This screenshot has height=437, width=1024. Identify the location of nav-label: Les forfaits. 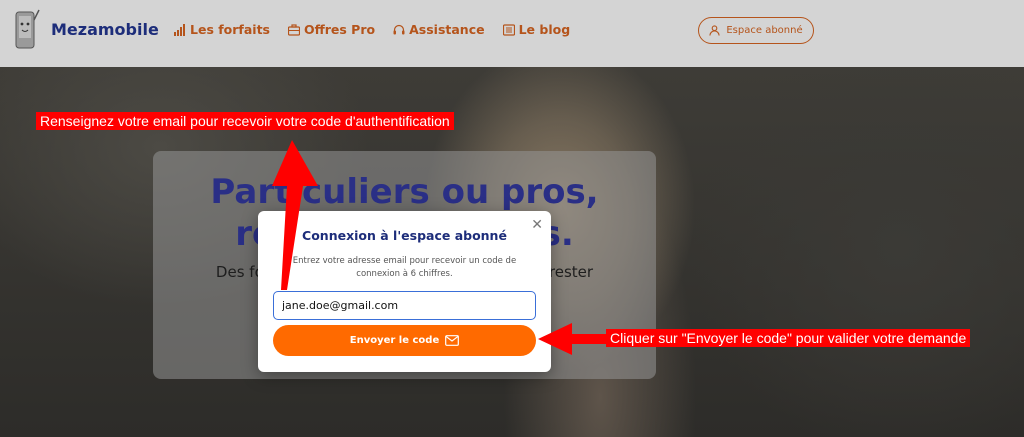
(230, 29).